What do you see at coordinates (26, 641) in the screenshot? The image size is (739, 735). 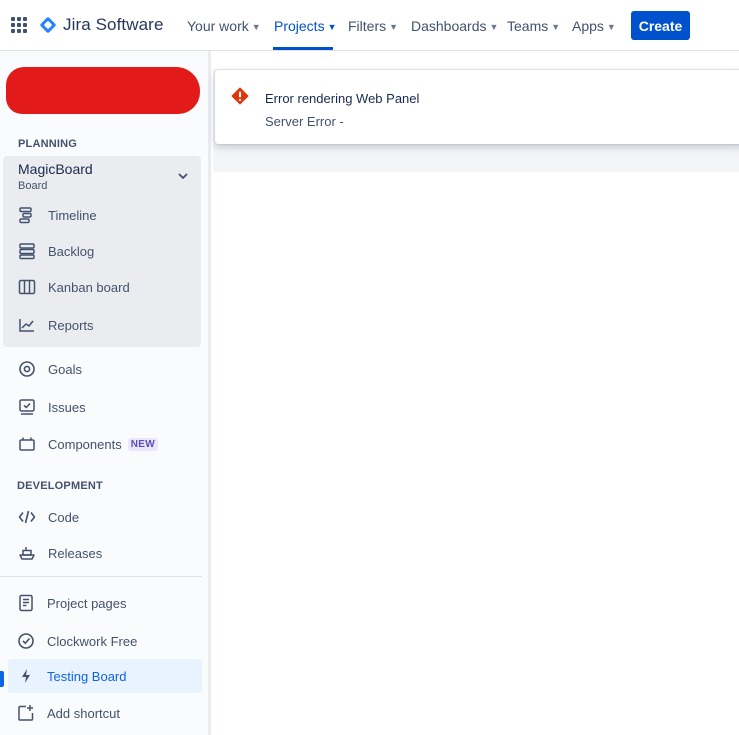 I see `clock-icon` at bounding box center [26, 641].